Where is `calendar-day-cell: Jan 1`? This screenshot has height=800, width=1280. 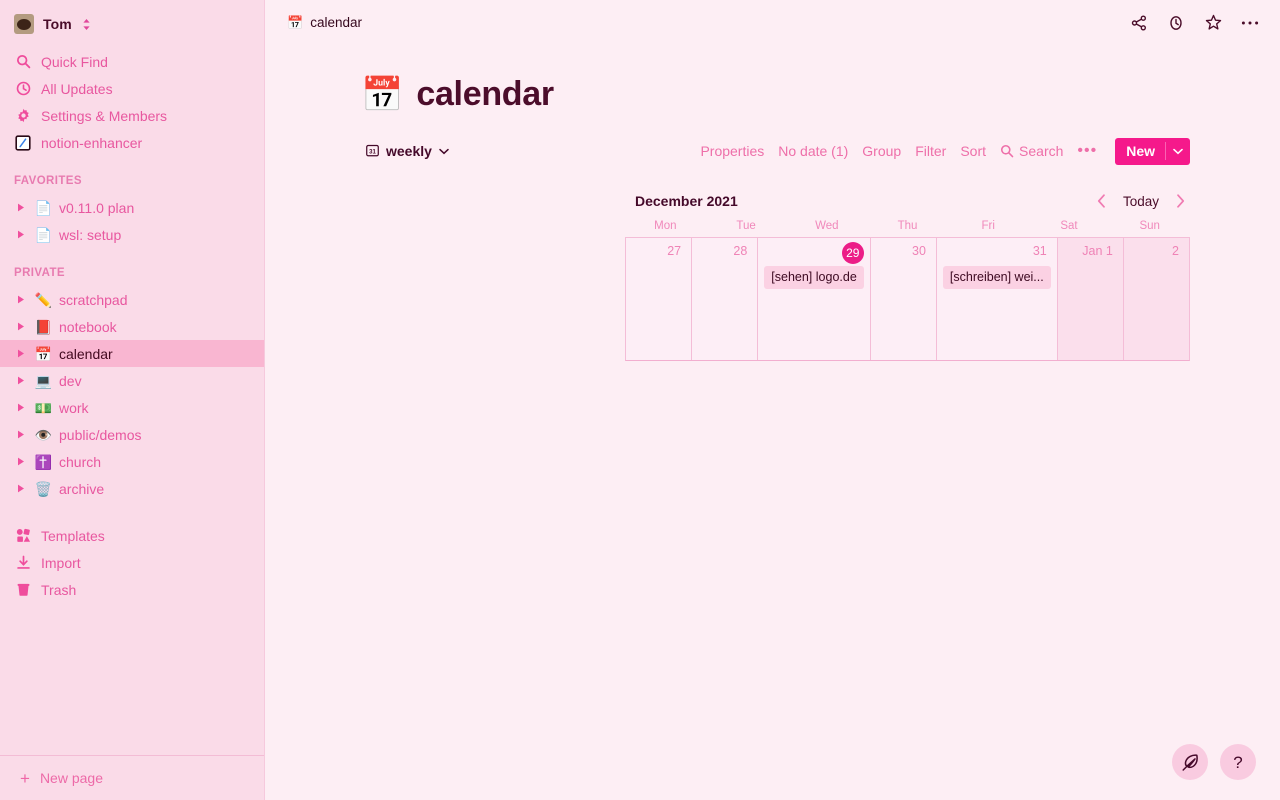
calendar-day-cell: Jan 1 is located at coordinates (1090, 299).